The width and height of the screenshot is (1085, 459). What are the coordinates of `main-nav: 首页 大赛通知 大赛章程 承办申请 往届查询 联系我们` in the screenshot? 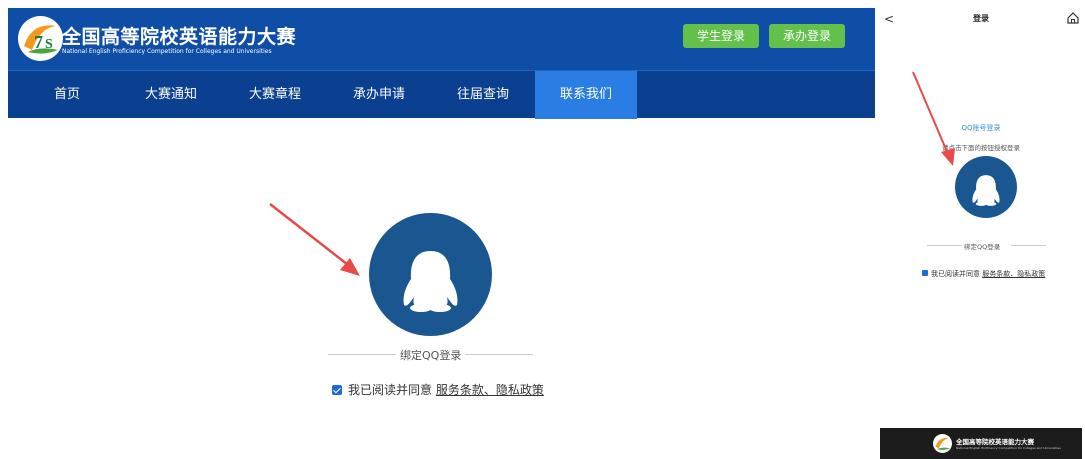 It's located at (441, 94).